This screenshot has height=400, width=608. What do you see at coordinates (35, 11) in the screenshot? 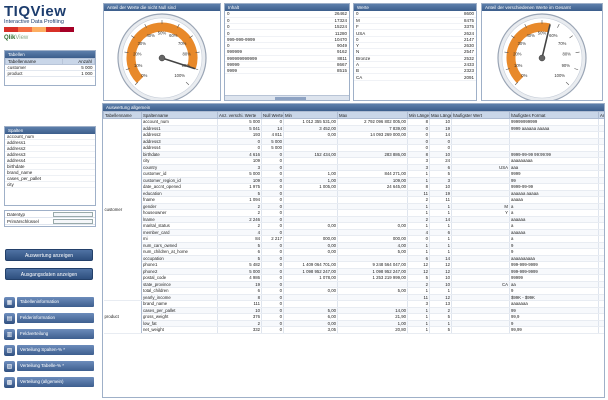
I see `logo-title: TIQView` at bounding box center [35, 11].